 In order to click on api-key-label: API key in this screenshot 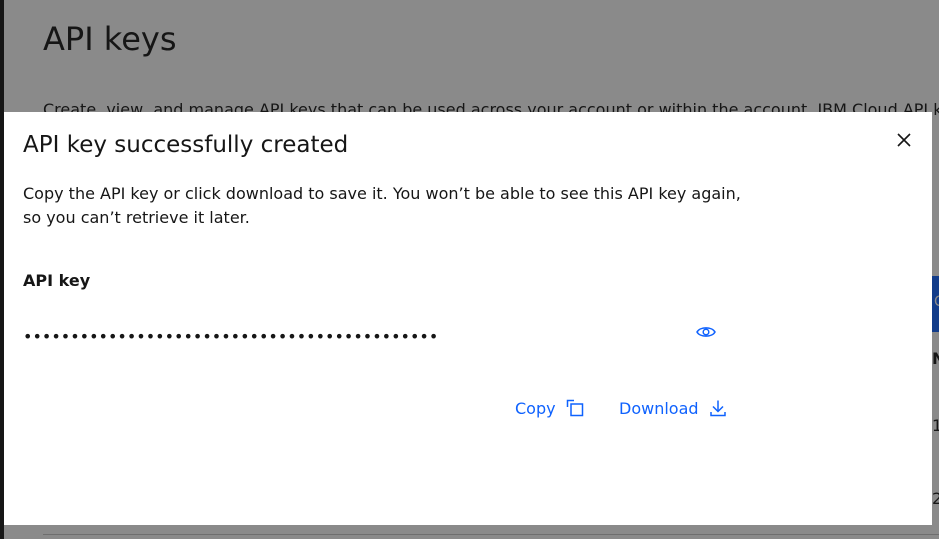, I will do `click(57, 280)`.